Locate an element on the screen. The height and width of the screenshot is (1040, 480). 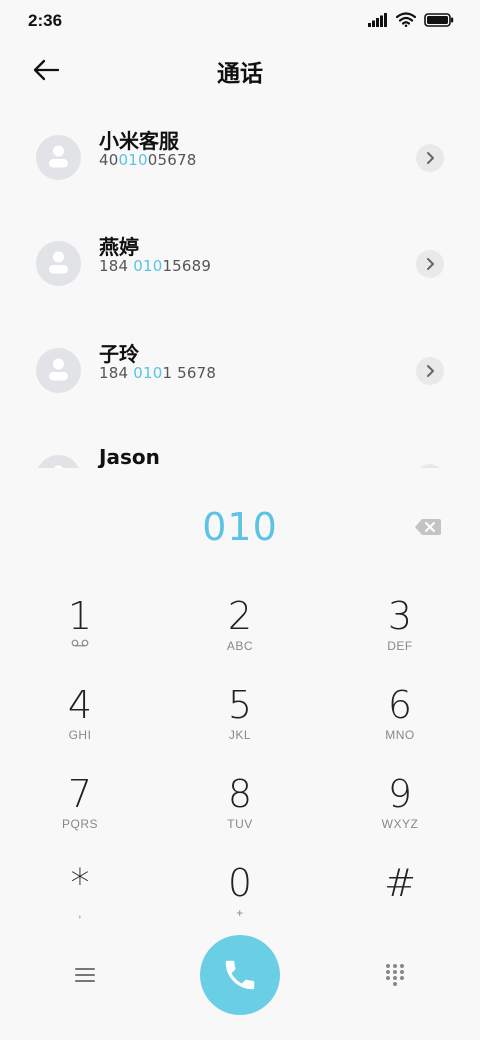
dialpad-icon is located at coordinates (395, 975).